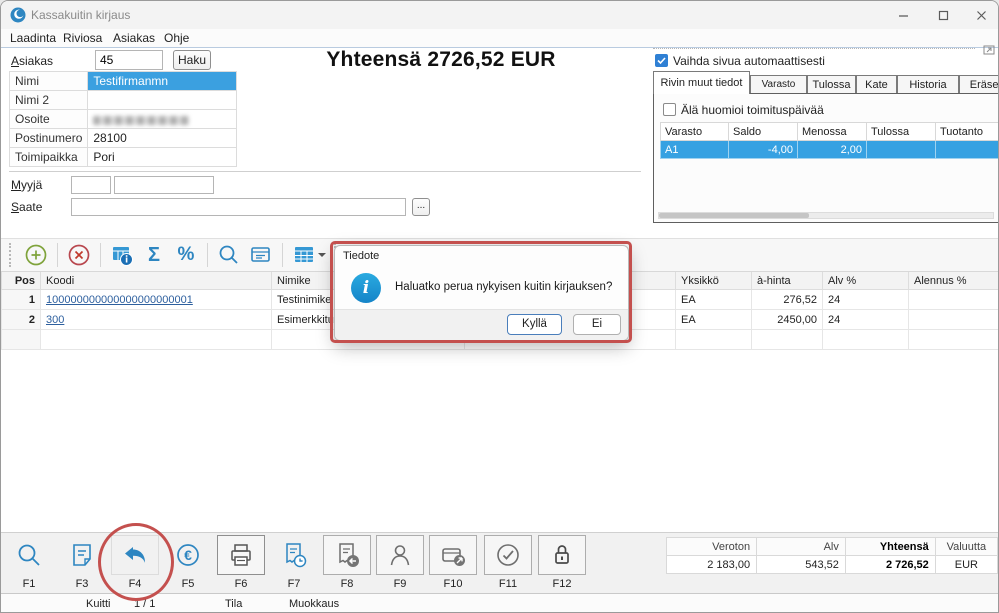 The image size is (999, 613). What do you see at coordinates (669, 109) in the screenshot?
I see `ignore-delivery-checkbox` at bounding box center [669, 109].